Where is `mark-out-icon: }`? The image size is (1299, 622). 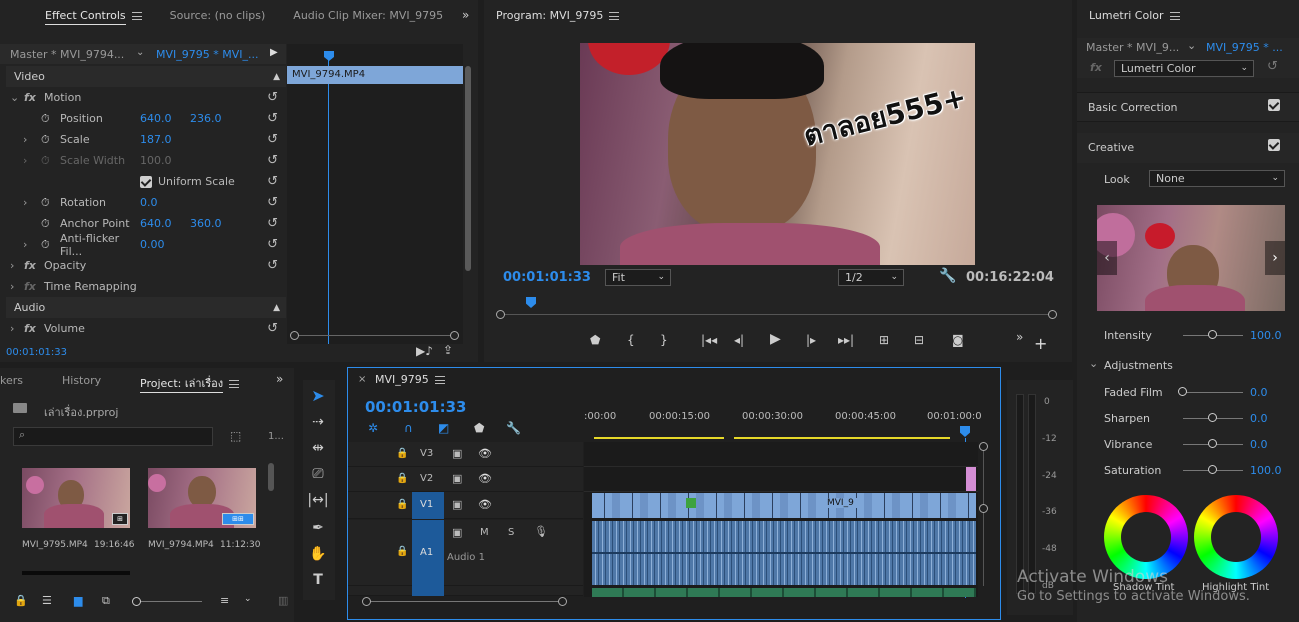
mark-out-icon: } is located at coordinates (664, 340).